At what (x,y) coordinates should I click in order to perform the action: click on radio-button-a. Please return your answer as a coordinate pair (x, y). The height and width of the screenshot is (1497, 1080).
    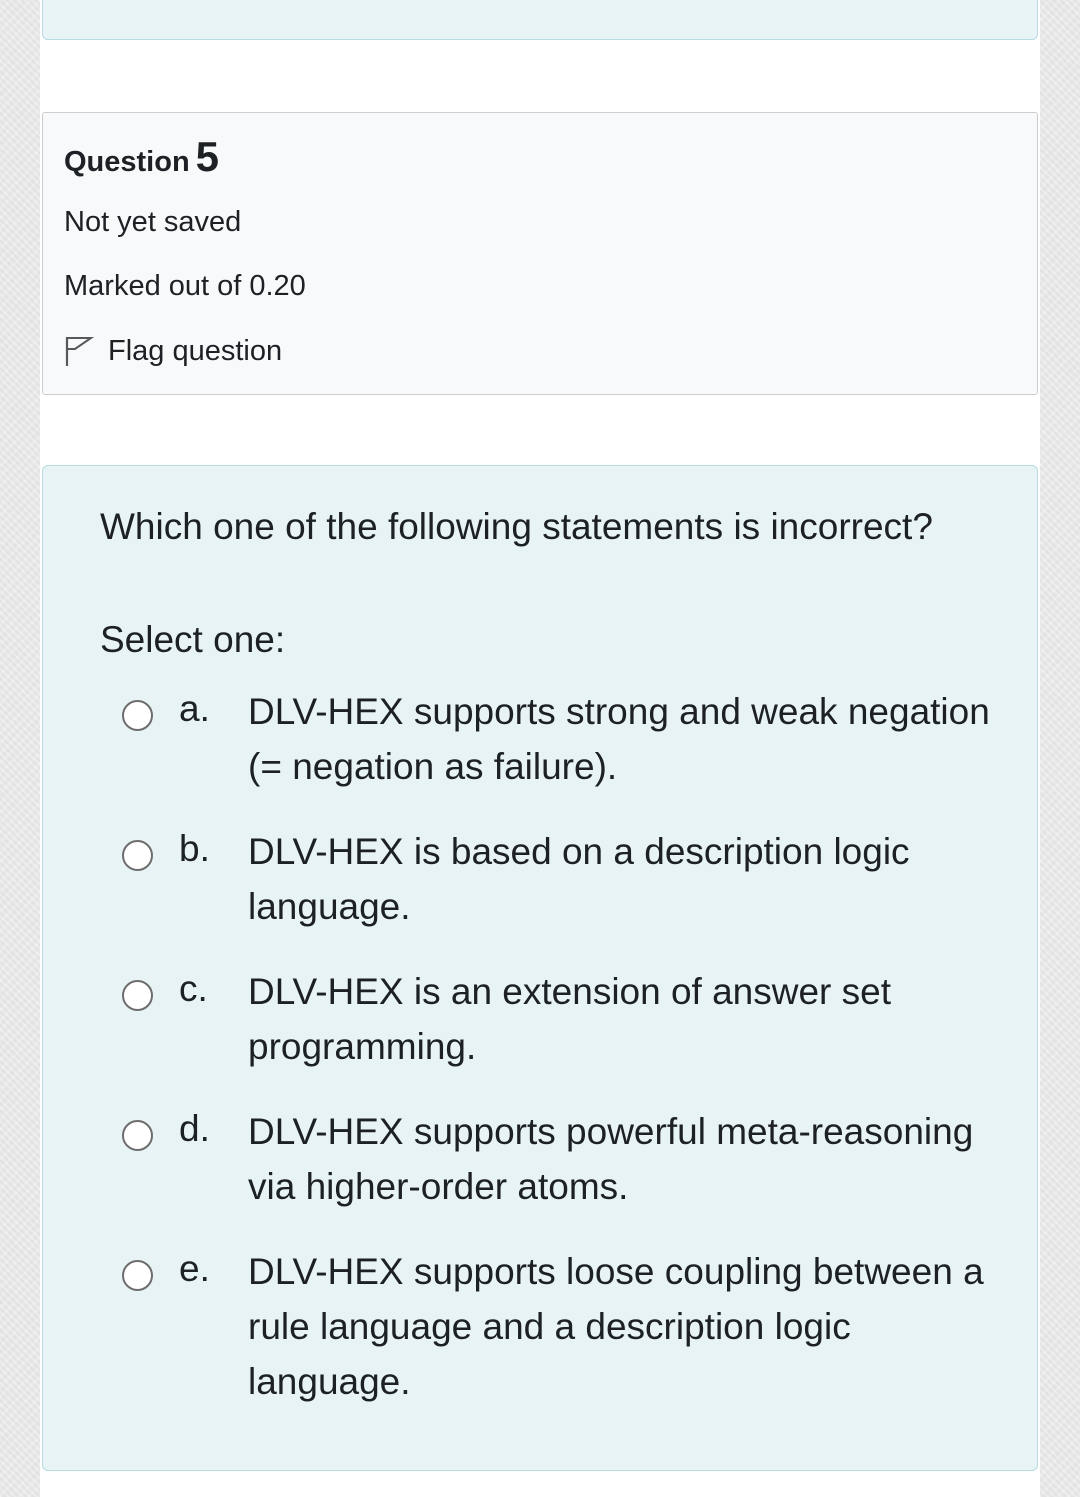
    Looking at the image, I should click on (137, 715).